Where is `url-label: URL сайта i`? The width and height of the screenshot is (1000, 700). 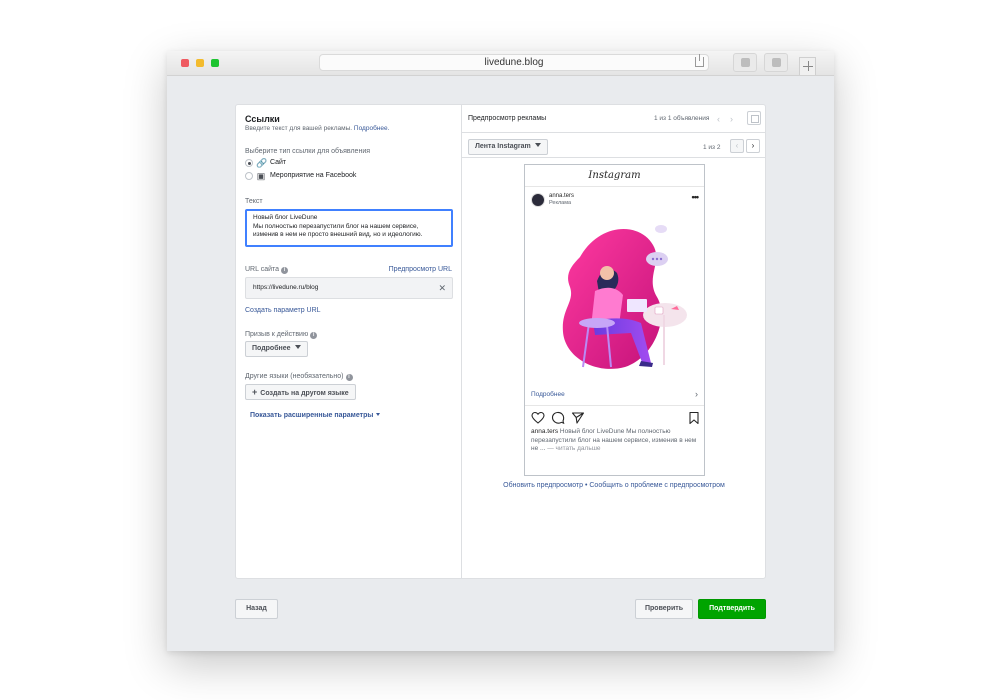 url-label: URL сайта i is located at coordinates (267, 270).